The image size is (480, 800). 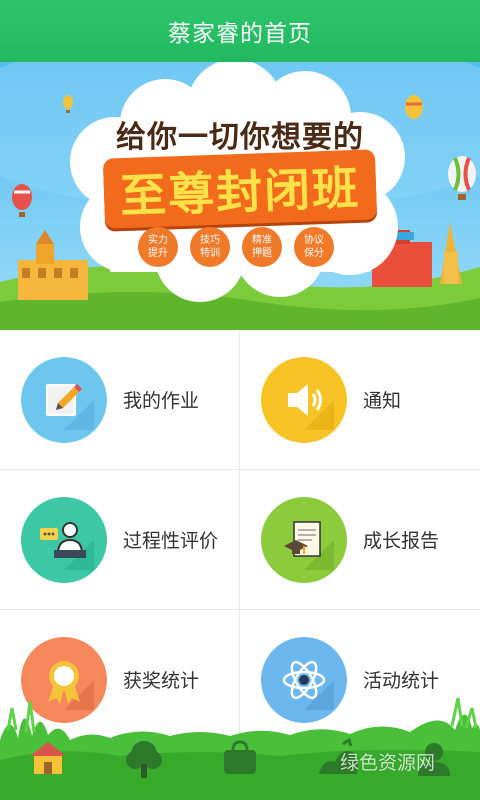 What do you see at coordinates (401, 541) in the screenshot?
I see `menu-label: 成长报告` at bounding box center [401, 541].